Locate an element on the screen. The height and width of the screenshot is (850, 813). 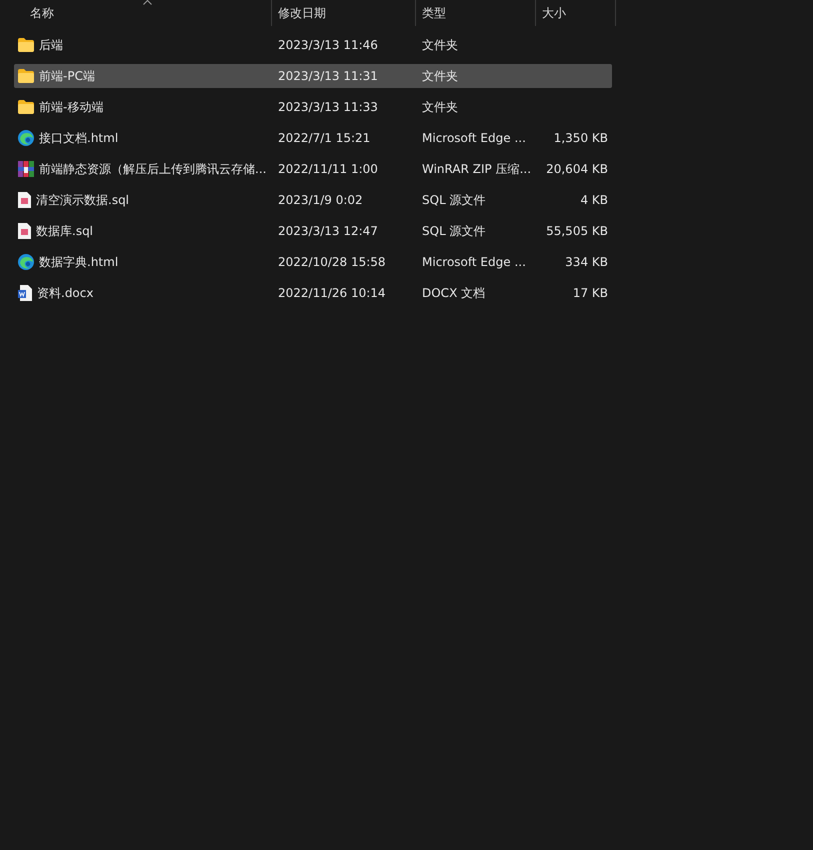
file-row: 清空演示数据.sql 2023/1/9 0:02 SQL 源文件 4 KB is located at coordinates (313, 200).